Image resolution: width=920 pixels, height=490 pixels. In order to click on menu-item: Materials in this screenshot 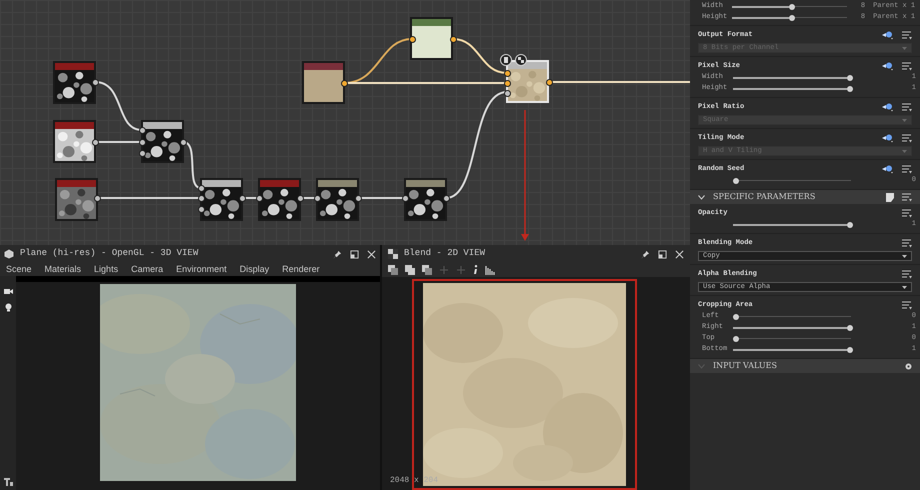, I will do `click(63, 269)`.